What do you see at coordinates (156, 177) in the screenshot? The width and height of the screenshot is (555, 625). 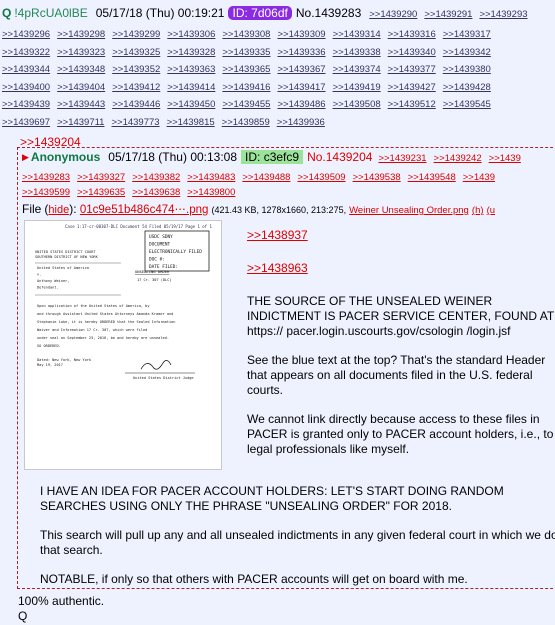 I see `reply-backlink: >>1439382` at bounding box center [156, 177].